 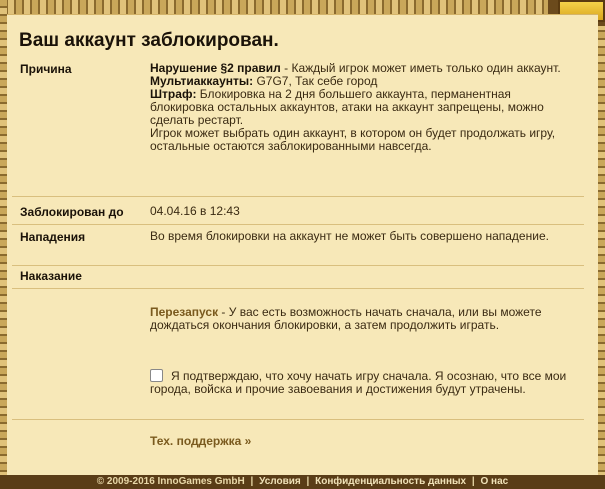 What do you see at coordinates (280, 481) in the screenshot?
I see `terms-link: Условия` at bounding box center [280, 481].